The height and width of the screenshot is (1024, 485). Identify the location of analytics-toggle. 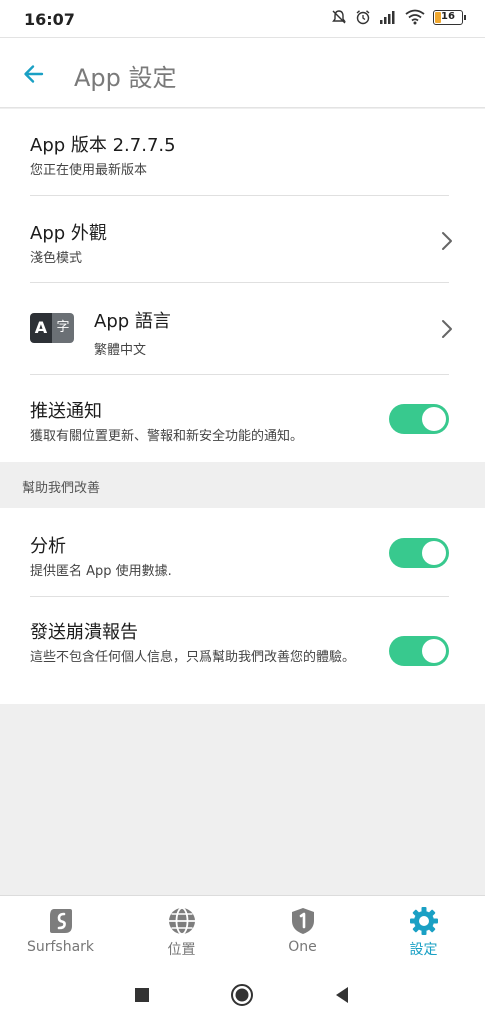
(419, 553).